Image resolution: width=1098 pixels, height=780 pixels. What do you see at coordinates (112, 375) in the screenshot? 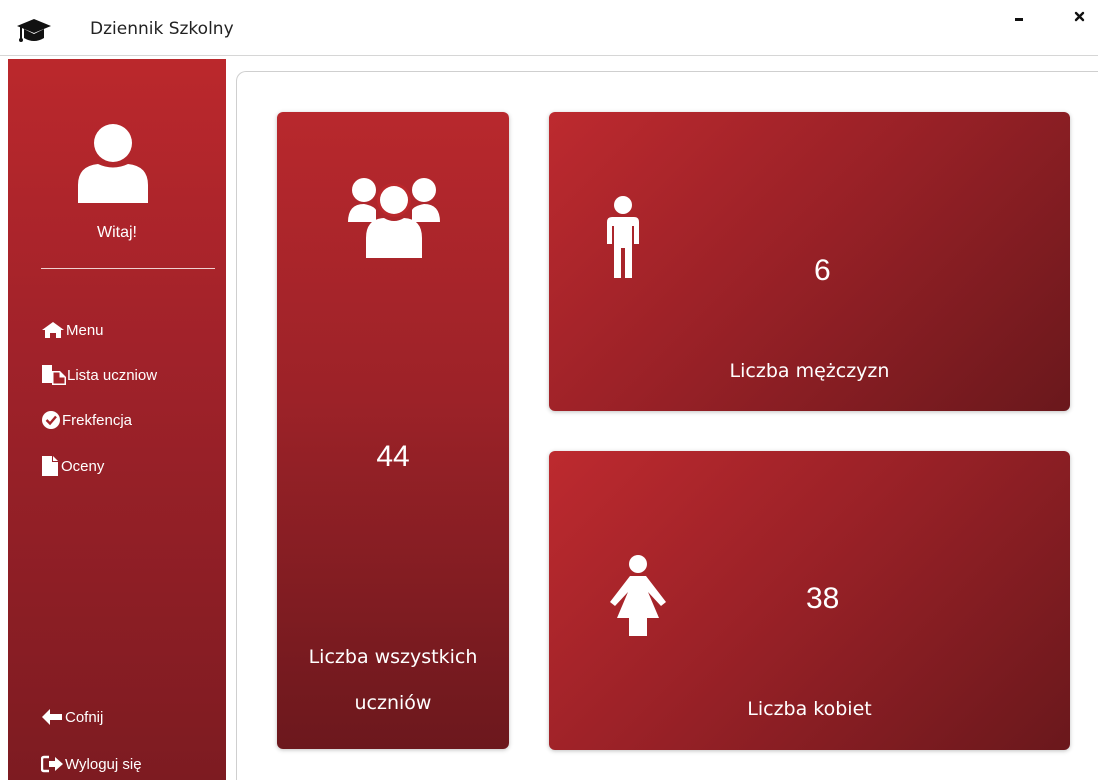
I see `sidebar-item-label: Lista uczniow` at bounding box center [112, 375].